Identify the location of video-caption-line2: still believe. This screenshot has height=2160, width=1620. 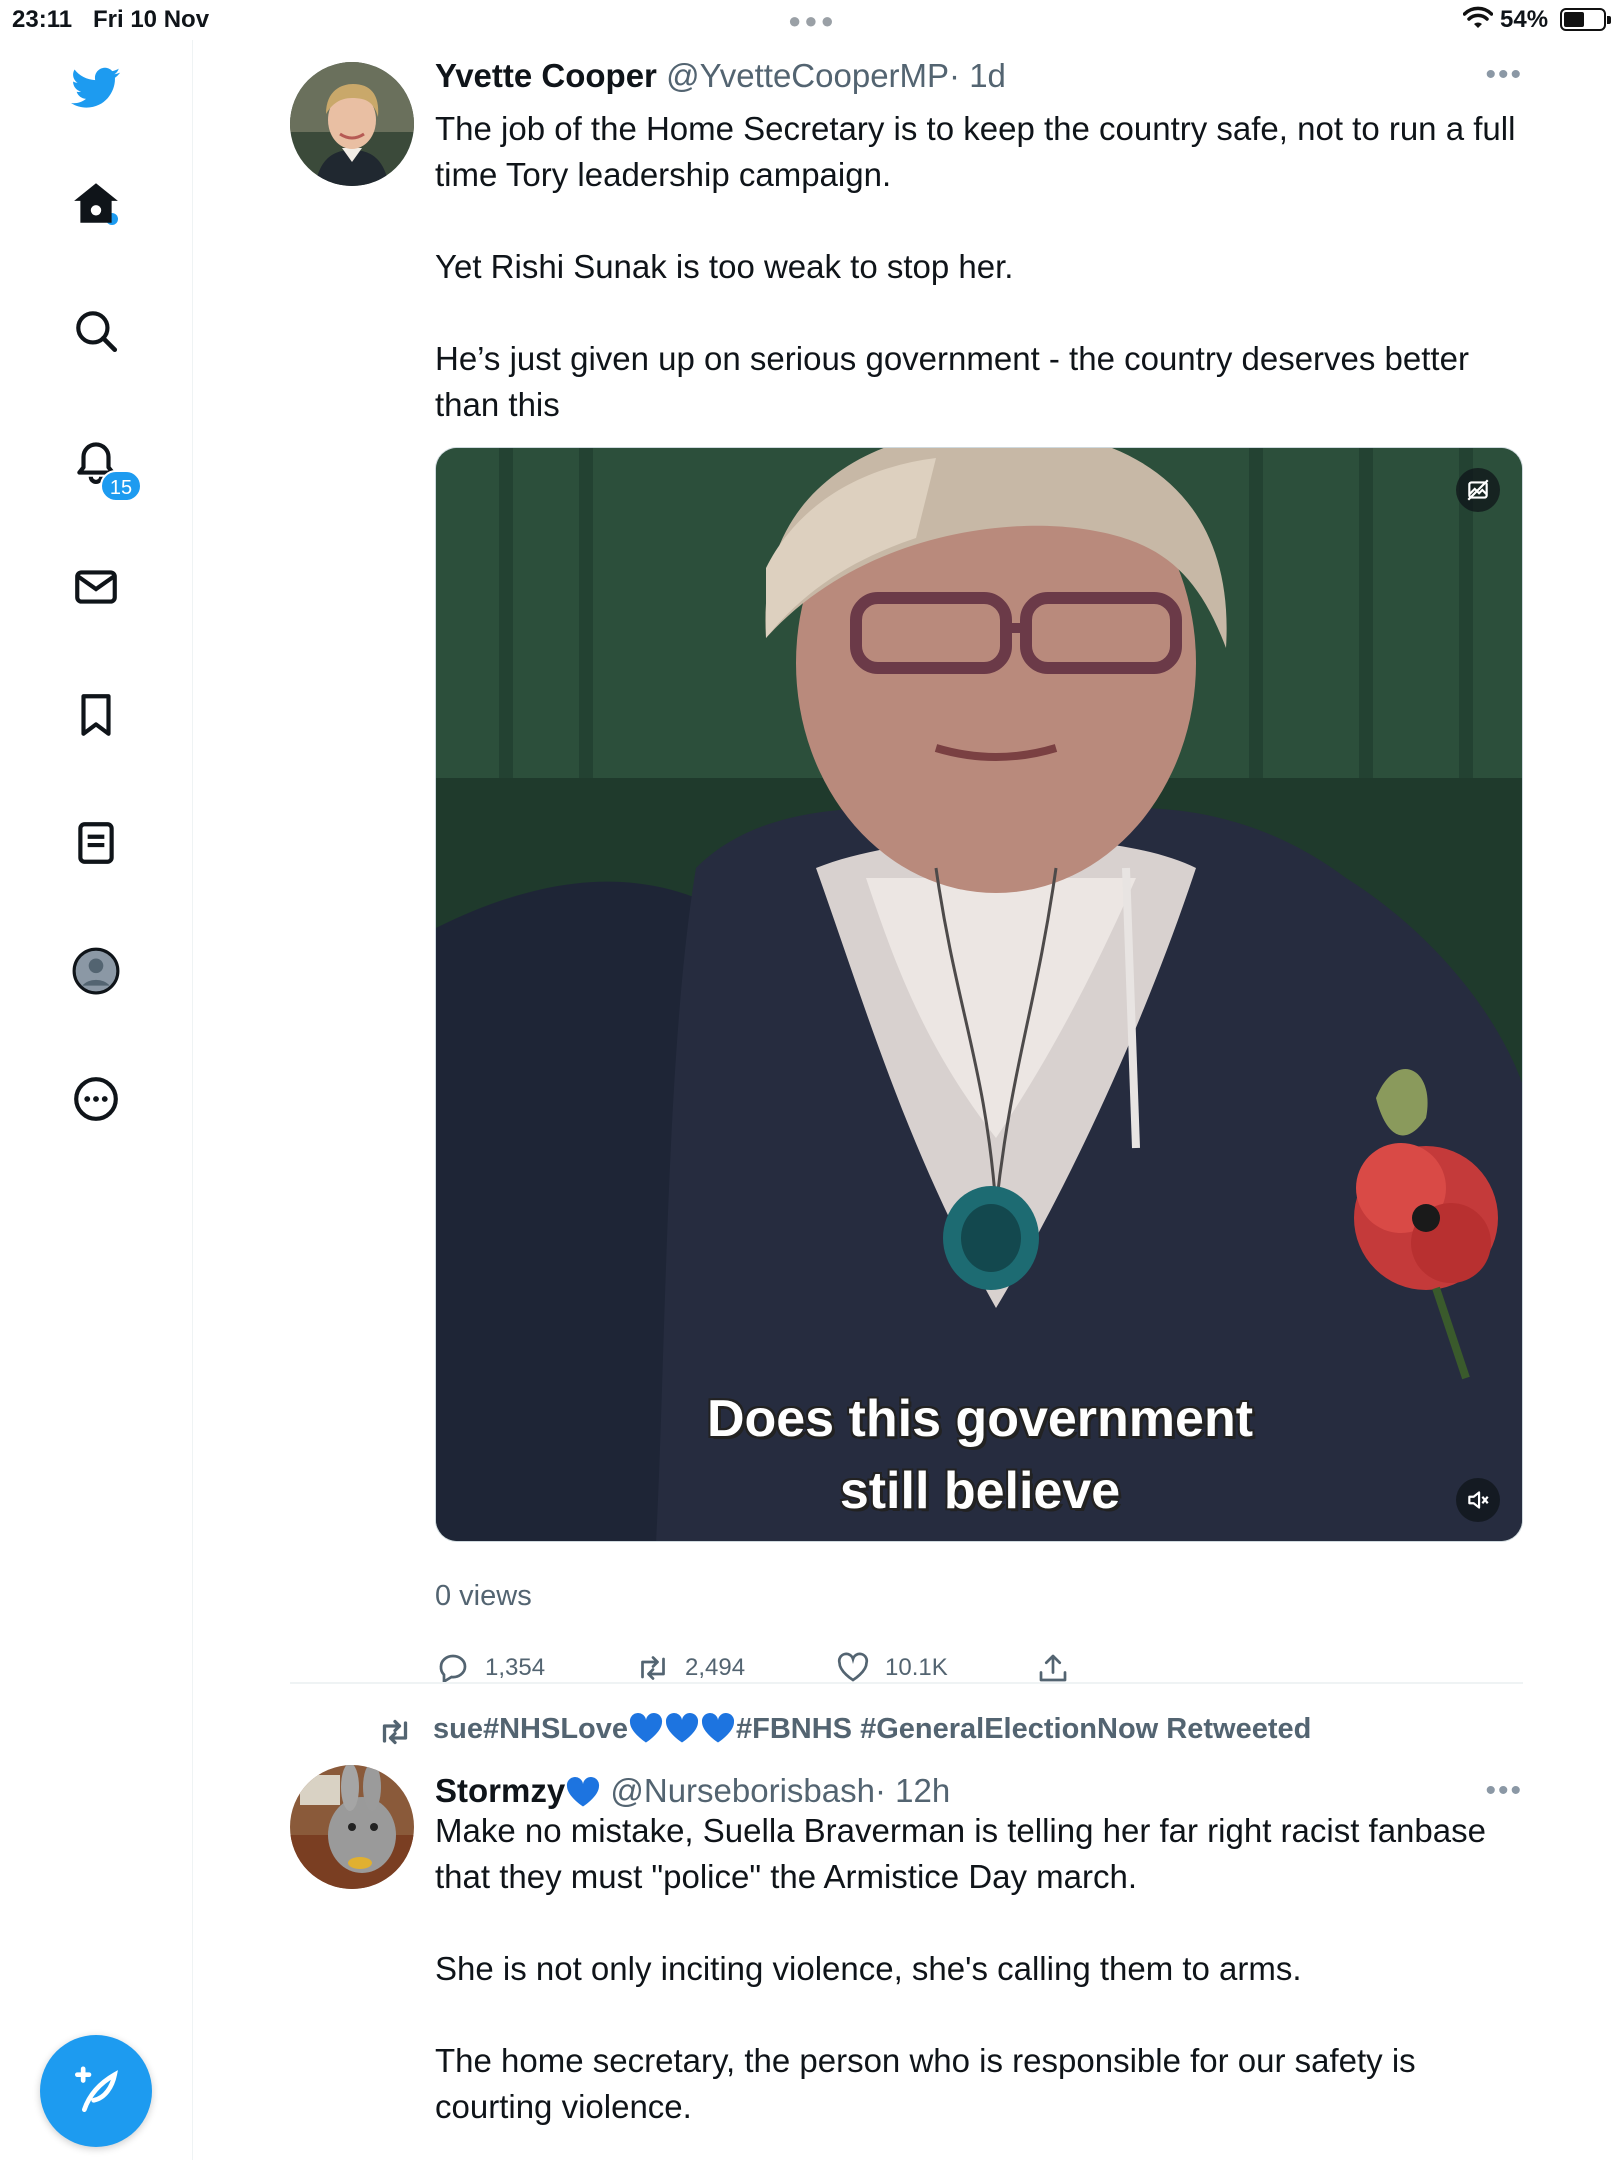
(980, 1491).